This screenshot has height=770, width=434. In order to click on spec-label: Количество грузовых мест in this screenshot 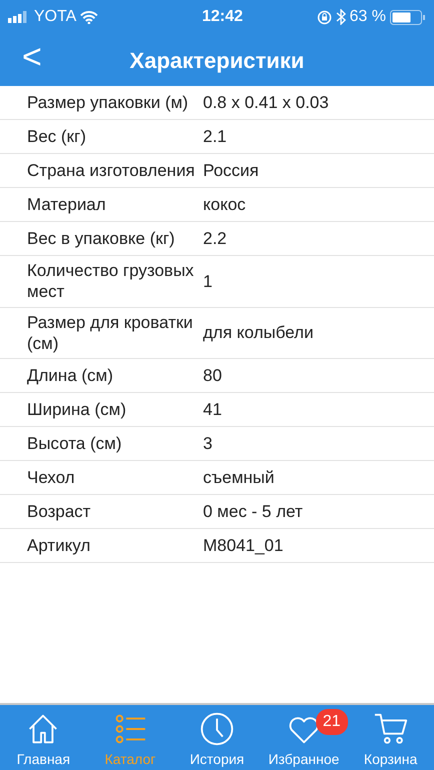, I will do `click(110, 281)`.